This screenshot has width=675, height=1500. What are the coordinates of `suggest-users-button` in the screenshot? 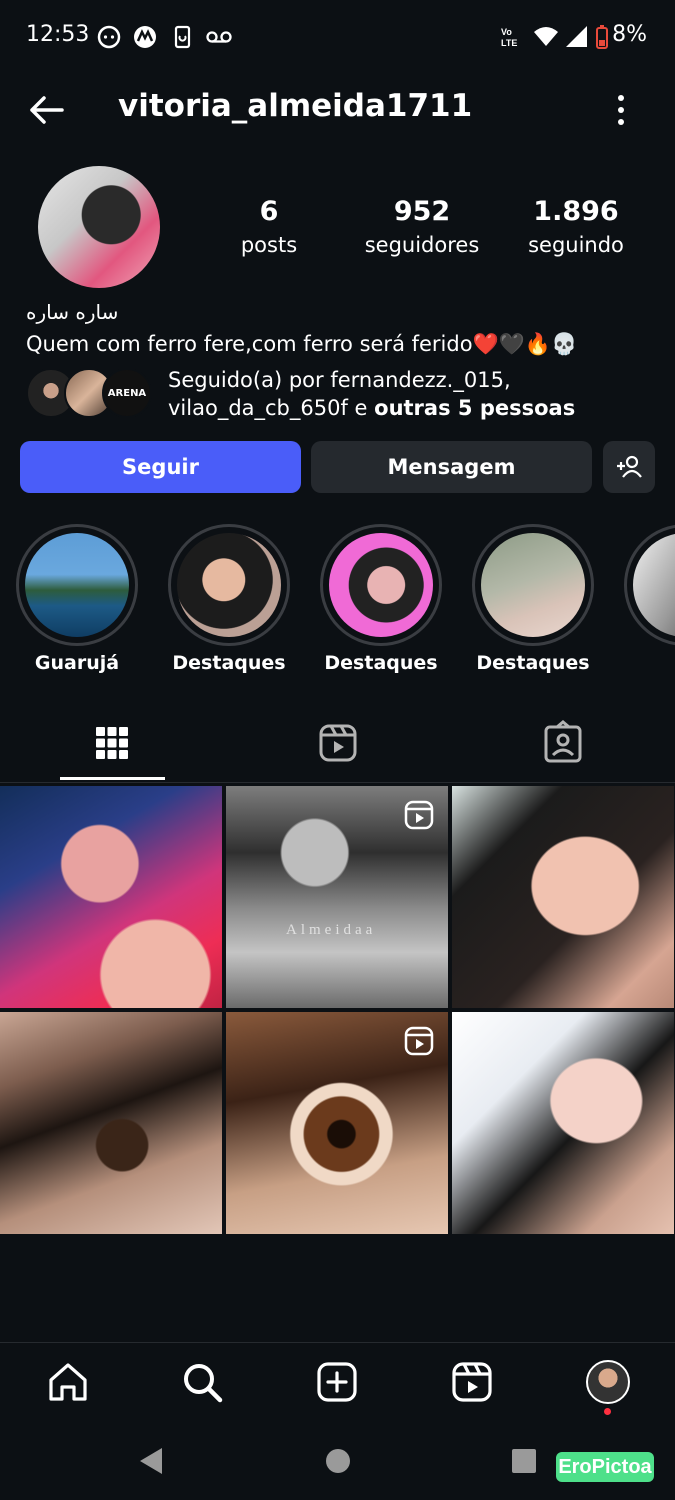 It's located at (629, 467).